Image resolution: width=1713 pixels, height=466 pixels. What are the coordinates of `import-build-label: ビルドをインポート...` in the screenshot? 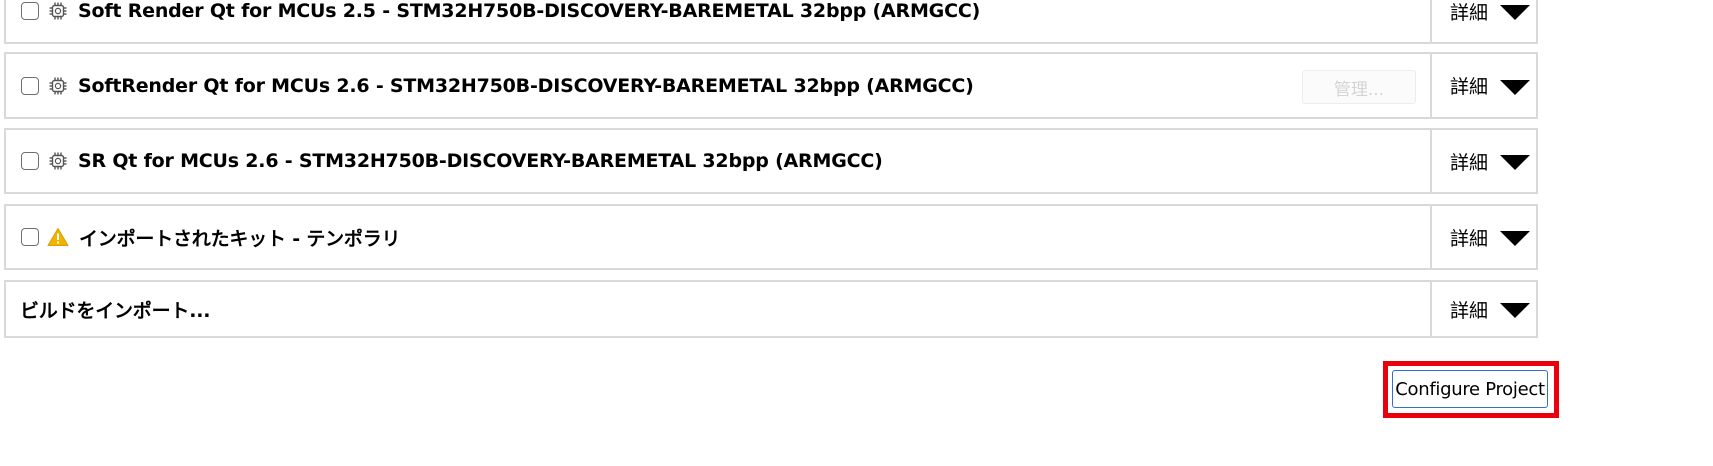 It's located at (115, 310).